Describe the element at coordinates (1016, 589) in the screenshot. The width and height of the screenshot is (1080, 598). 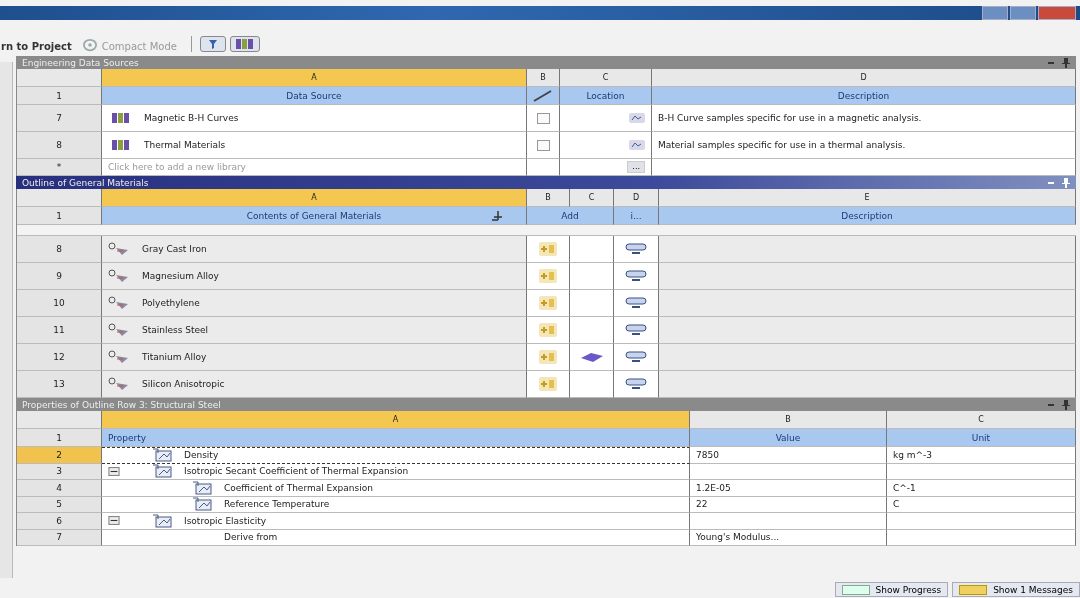
I see `show-messages-button: Show 1 Messages` at that location.